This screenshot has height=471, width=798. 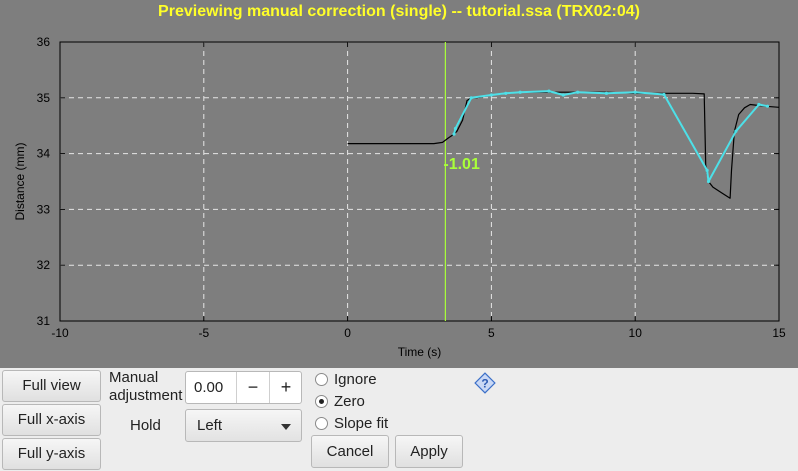 What do you see at coordinates (350, 451) in the screenshot?
I see `cancel-button: Cancel` at bounding box center [350, 451].